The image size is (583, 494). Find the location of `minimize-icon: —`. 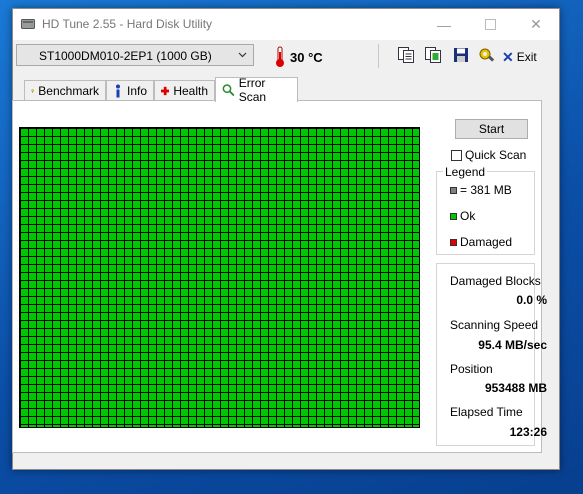

minimize-icon: — is located at coordinates (444, 24).